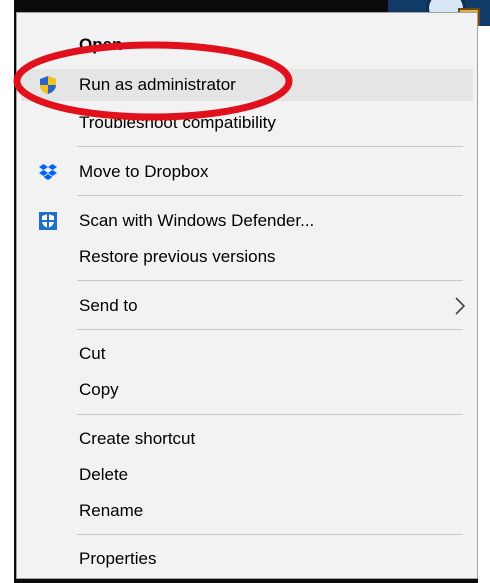  I want to click on menu-item-troubleshoot-compatibility: Troubleshoot compatibility, so click(247, 123).